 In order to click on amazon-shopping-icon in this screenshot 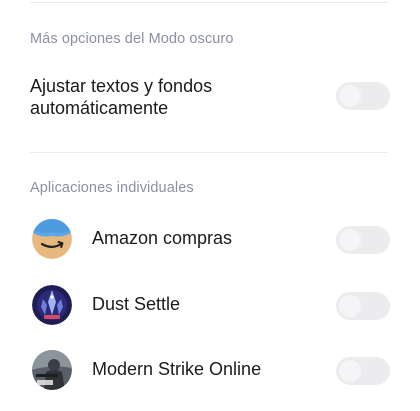, I will do `click(52, 239)`.